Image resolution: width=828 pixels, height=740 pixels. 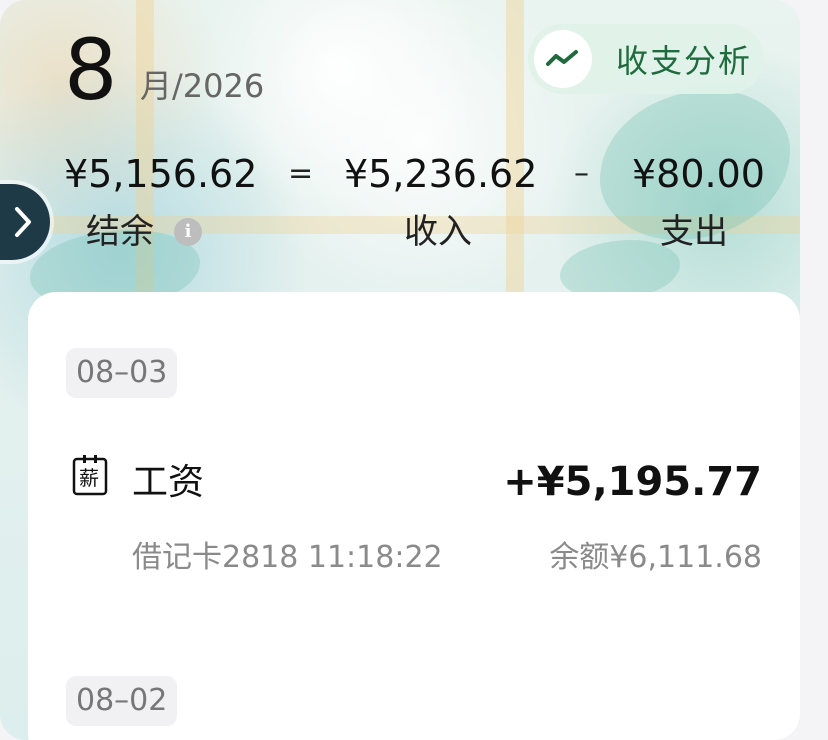 What do you see at coordinates (202, 86) in the screenshot?
I see `month-year-label: 月/2026` at bounding box center [202, 86].